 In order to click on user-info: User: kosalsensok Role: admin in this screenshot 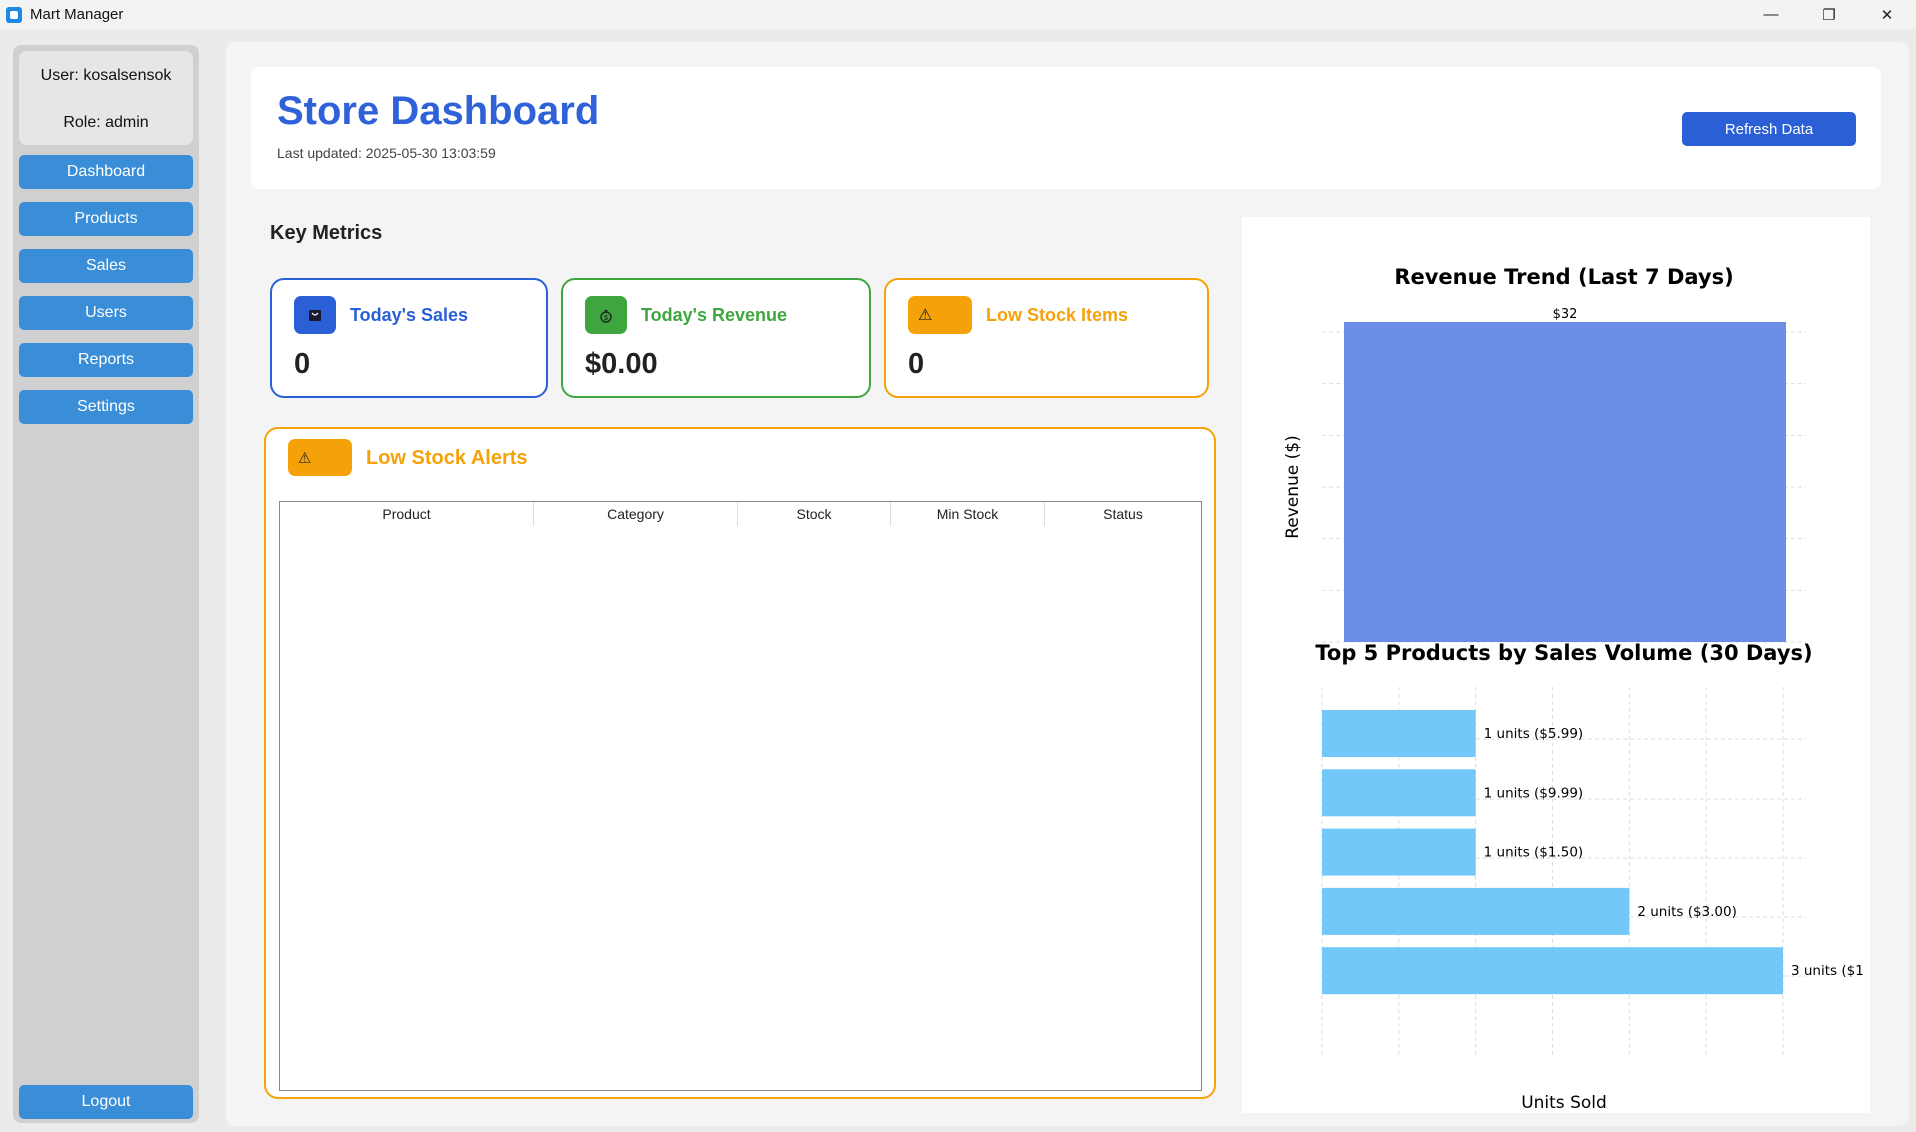, I will do `click(106, 98)`.